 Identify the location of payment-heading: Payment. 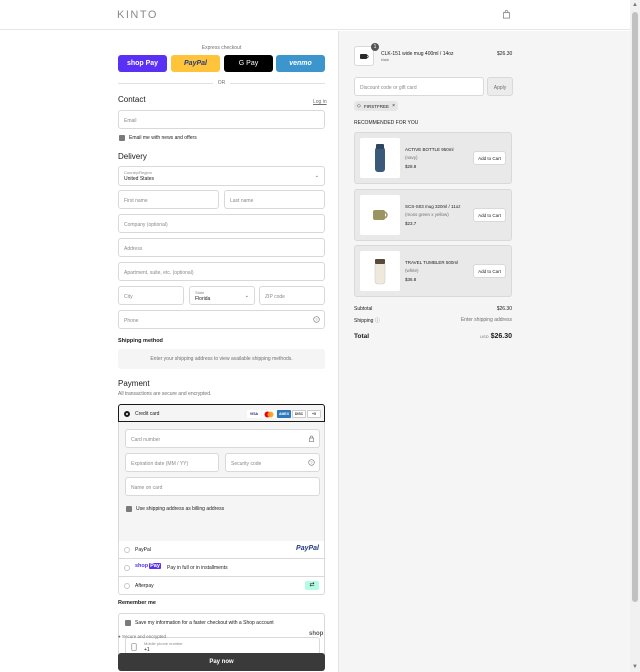
(134, 383).